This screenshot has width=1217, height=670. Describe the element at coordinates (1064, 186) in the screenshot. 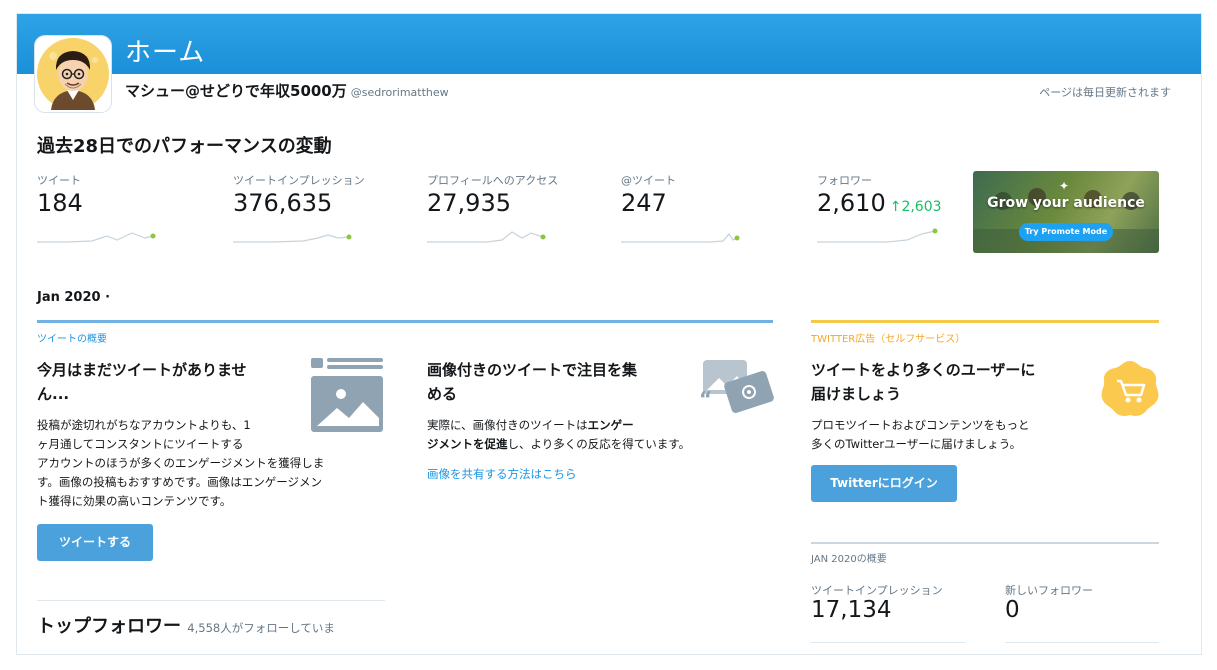

I see `bird-icon: ✦` at that location.